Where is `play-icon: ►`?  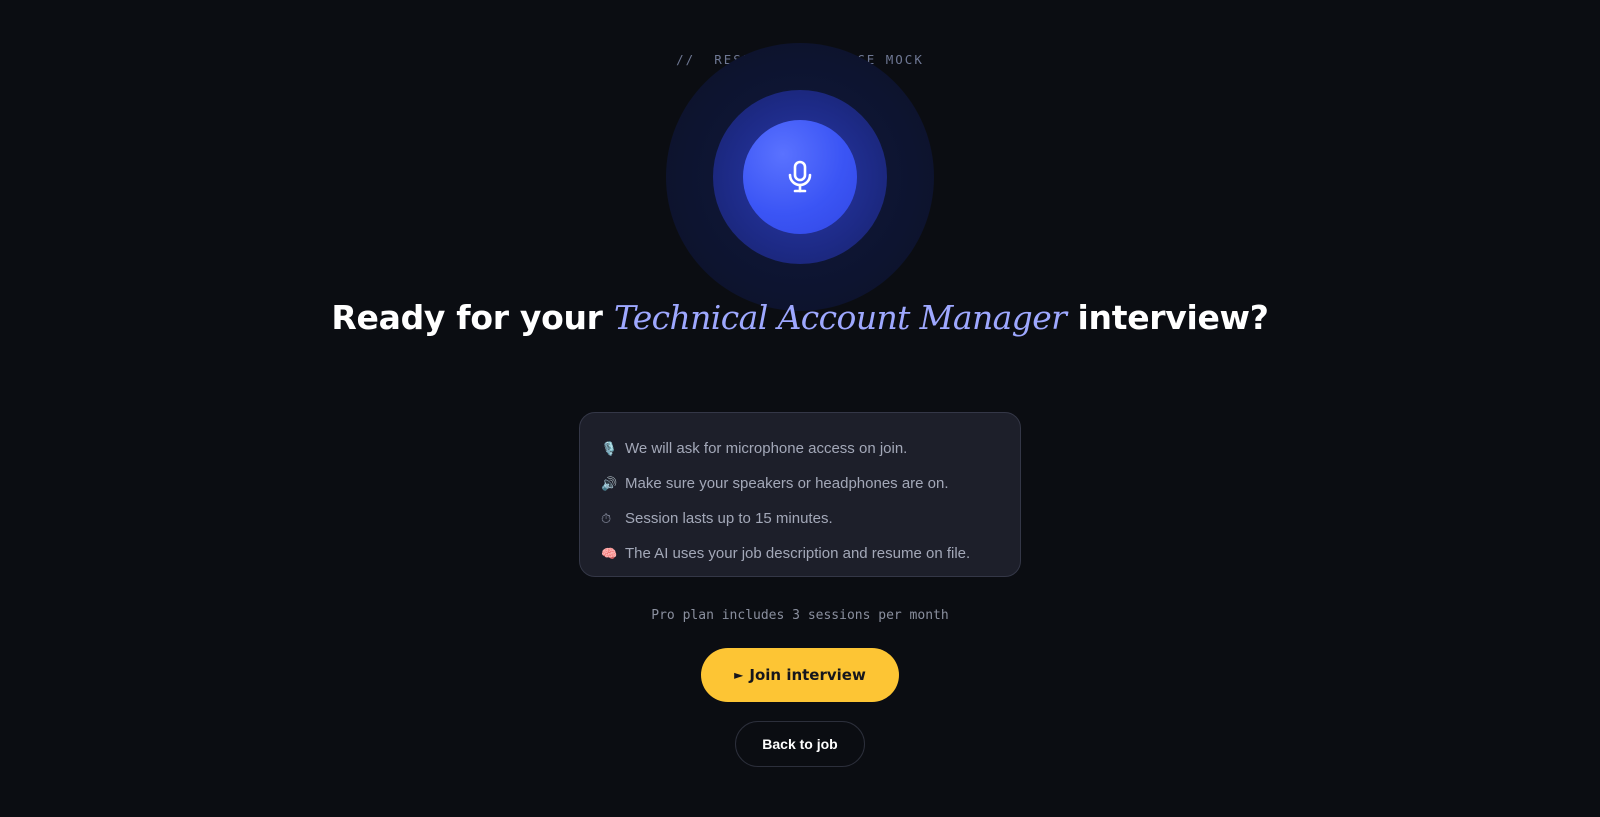
play-icon: ► is located at coordinates (739, 675).